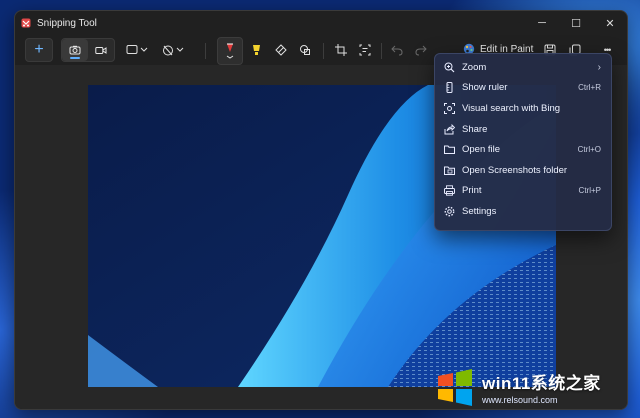  Describe the element at coordinates (589, 191) in the screenshot. I see `menu-item-shortcut: Ctrl+P` at that location.